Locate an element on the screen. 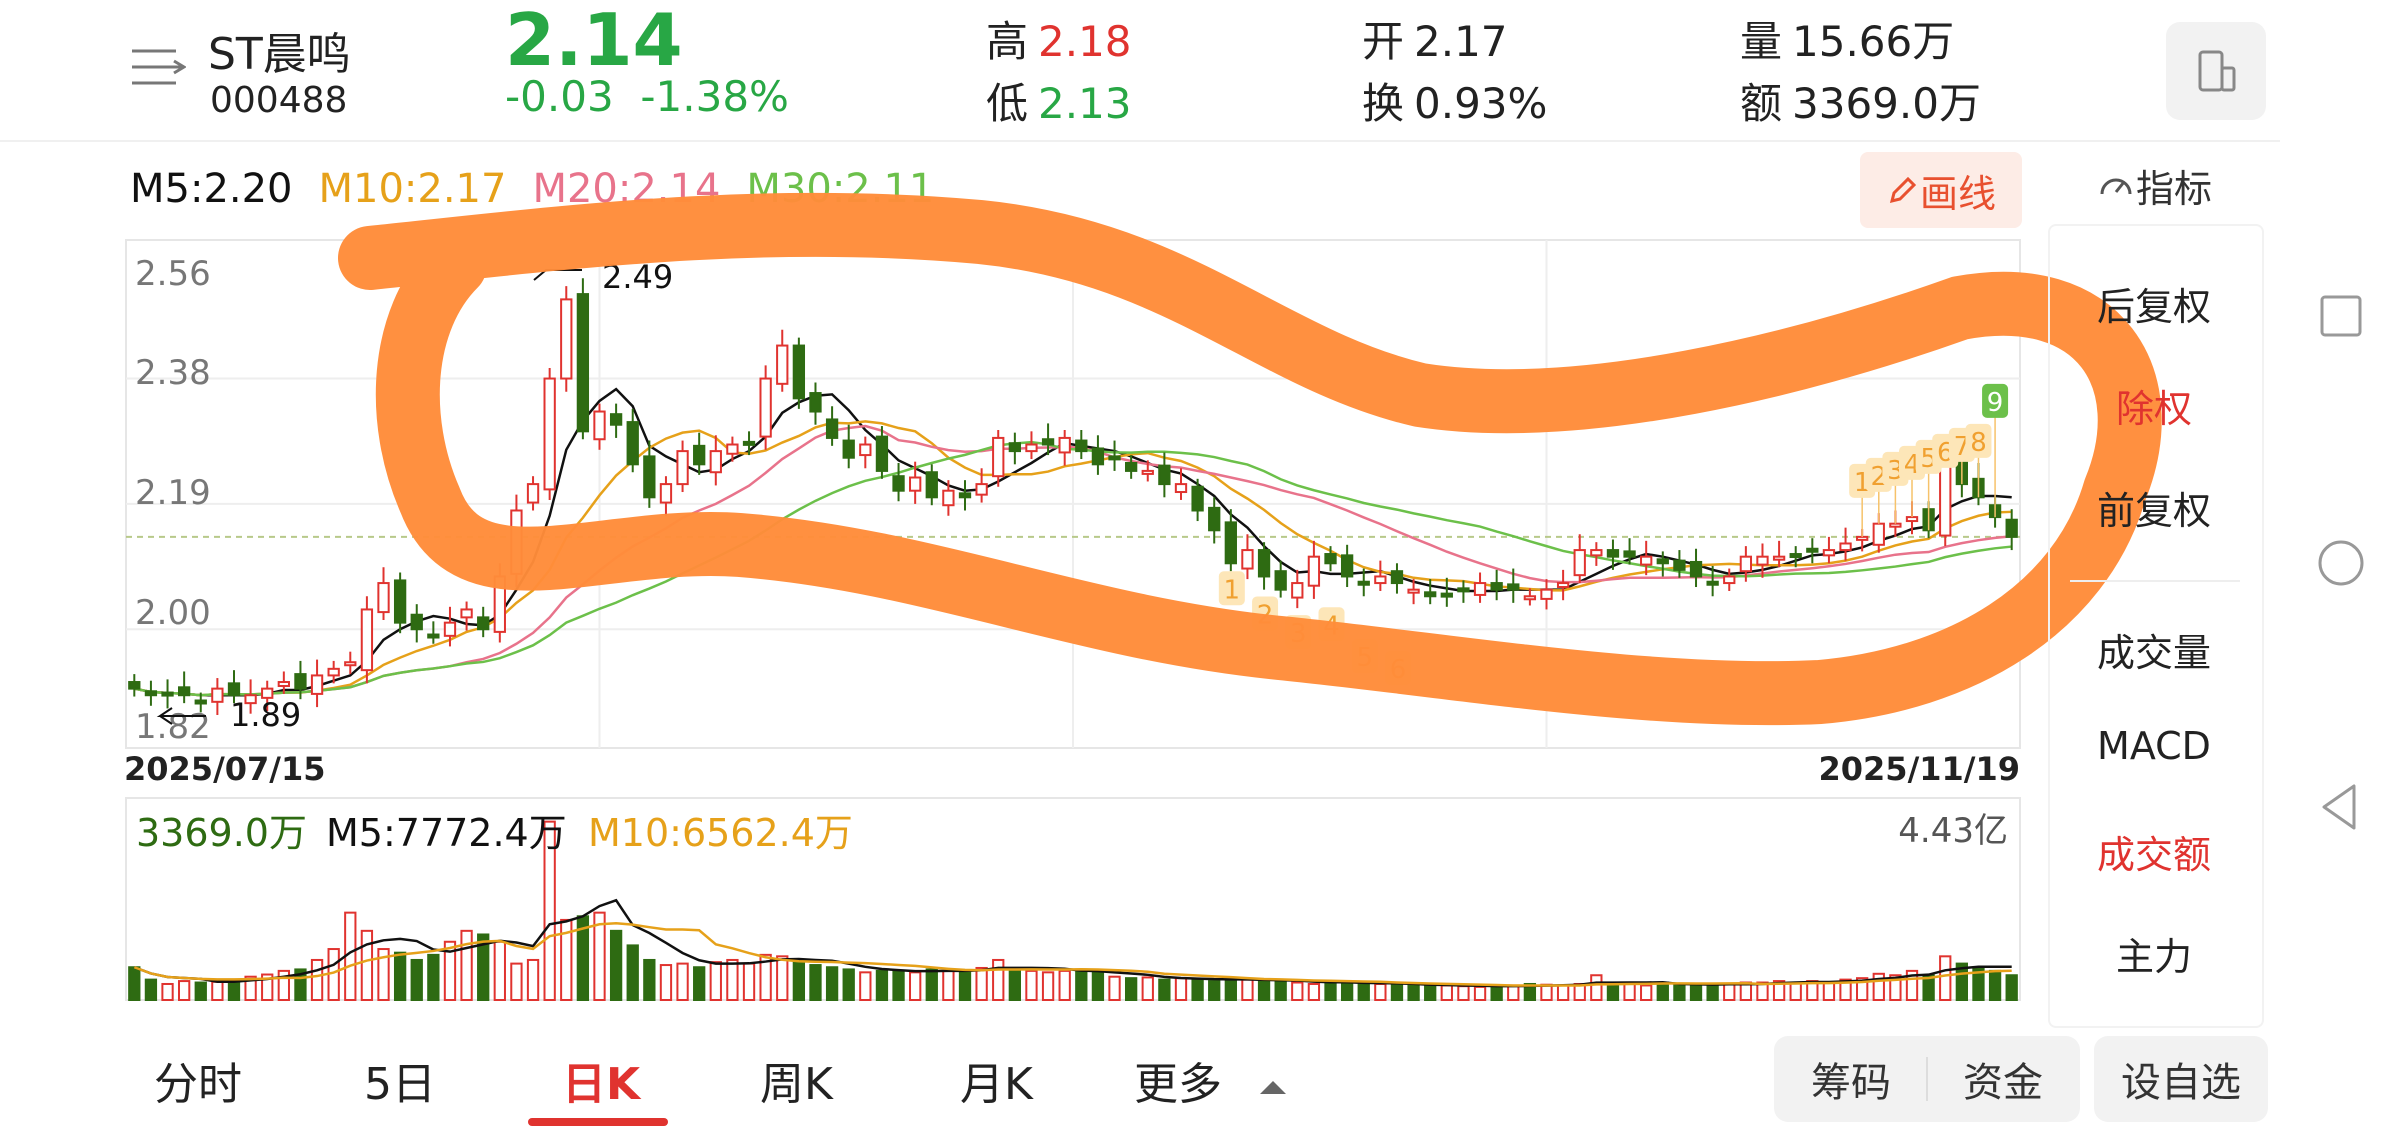  menu-macd: MACD is located at coordinates (2154, 746).